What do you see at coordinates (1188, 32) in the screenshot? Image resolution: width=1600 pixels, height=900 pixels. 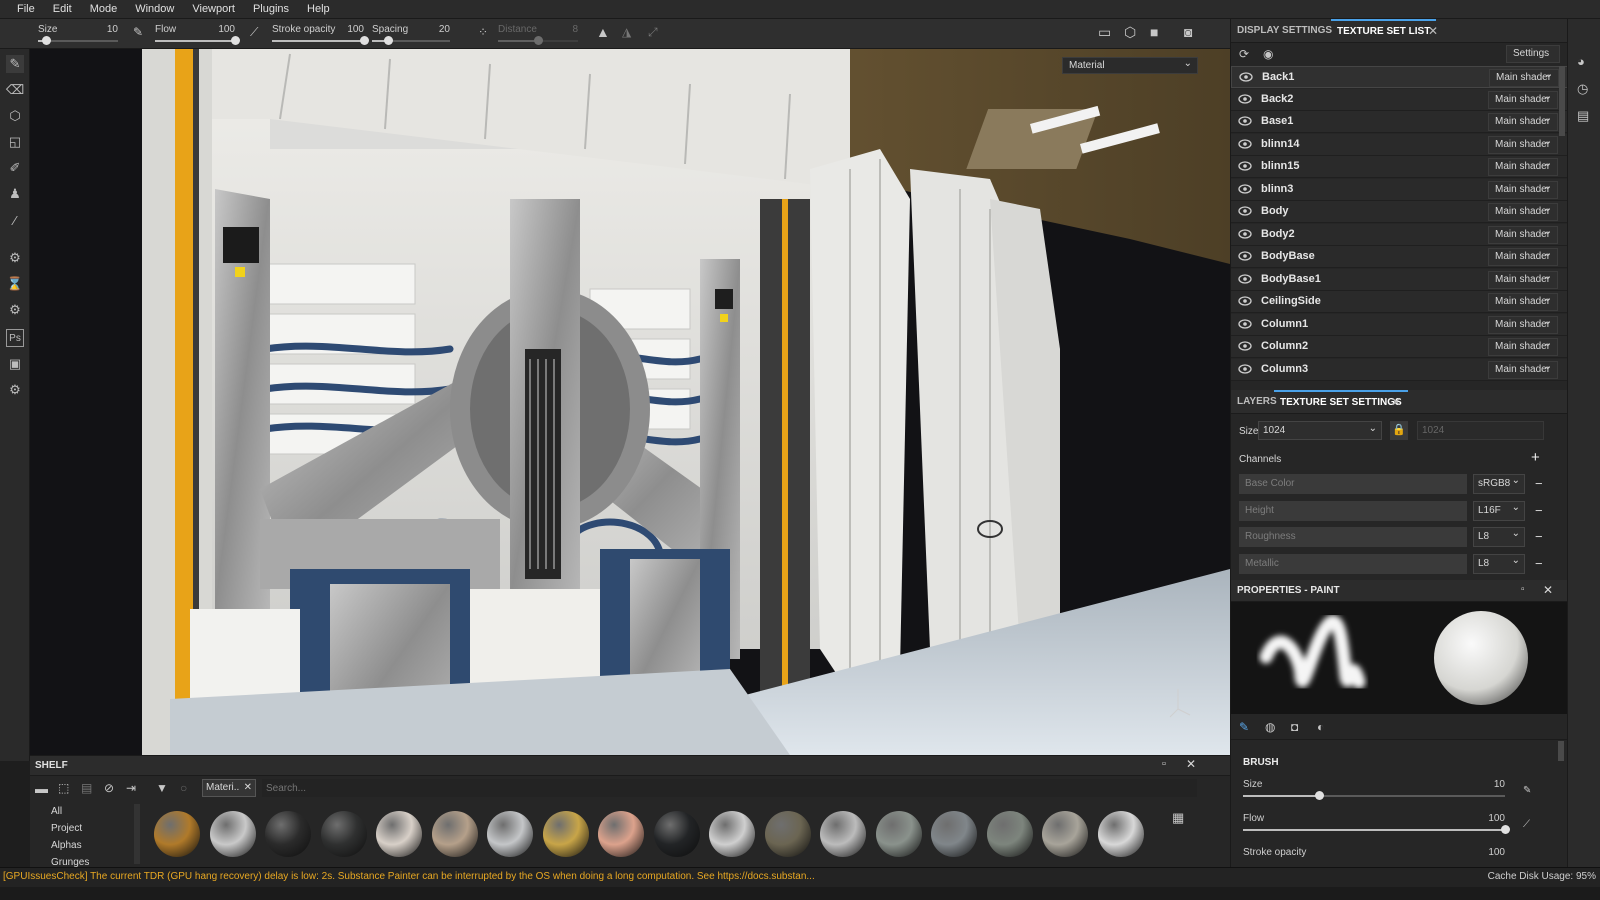 I see `screenshot-icon: ◙` at bounding box center [1188, 32].